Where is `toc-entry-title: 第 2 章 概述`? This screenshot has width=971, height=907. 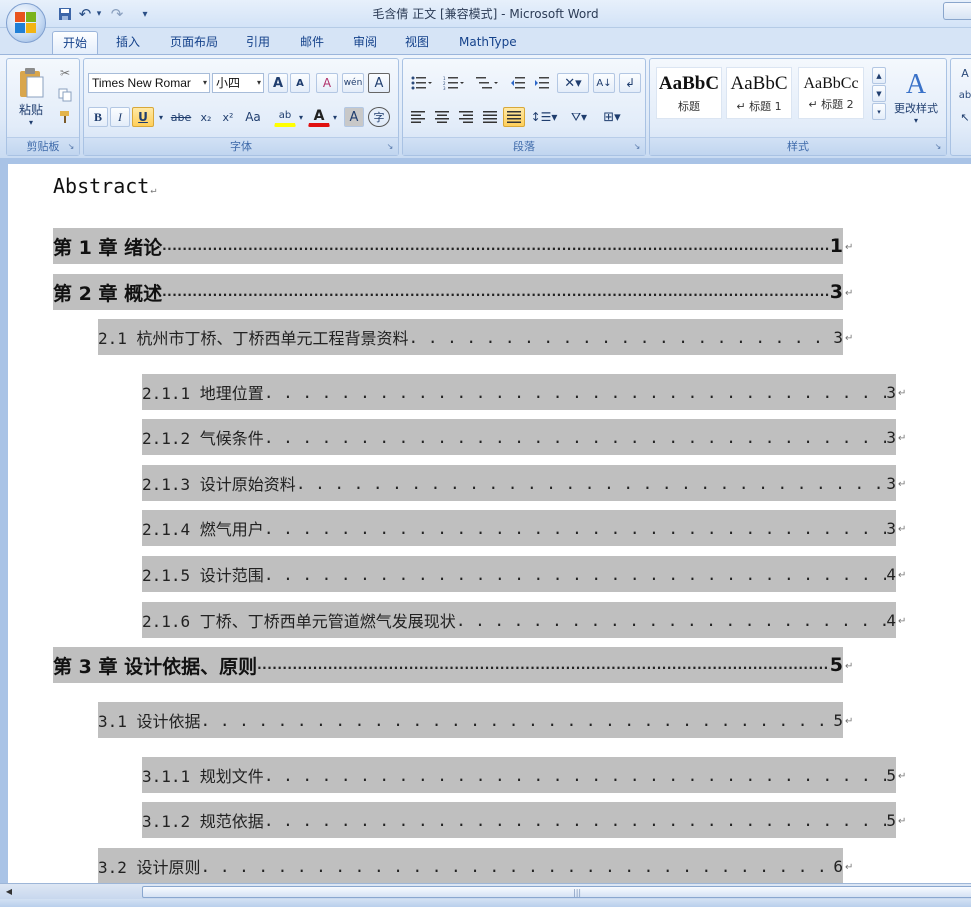
toc-entry-title: 第 2 章 概述 is located at coordinates (108, 293).